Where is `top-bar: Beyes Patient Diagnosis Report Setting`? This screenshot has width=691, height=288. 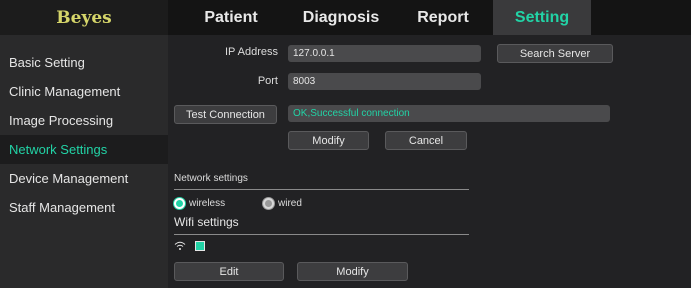
top-bar: Beyes Patient Diagnosis Report Setting is located at coordinates (345, 17).